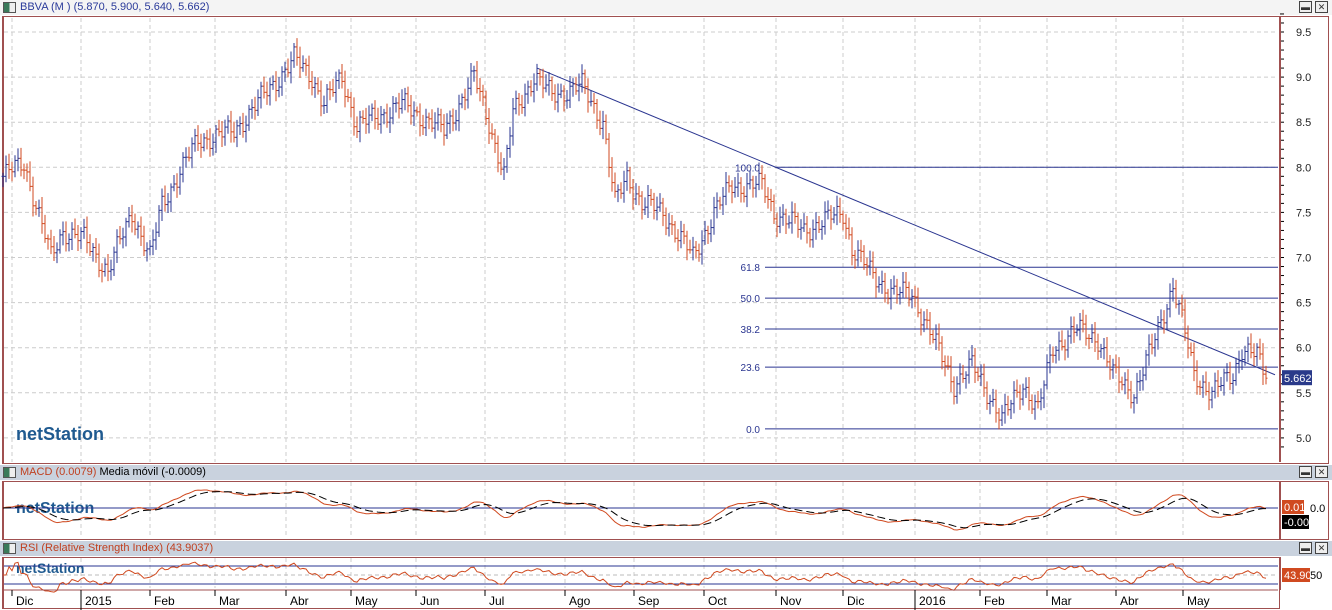 The width and height of the screenshot is (1332, 610). Describe the element at coordinates (1303, 123) in the screenshot. I see `y-tick-label: 8.5` at that location.